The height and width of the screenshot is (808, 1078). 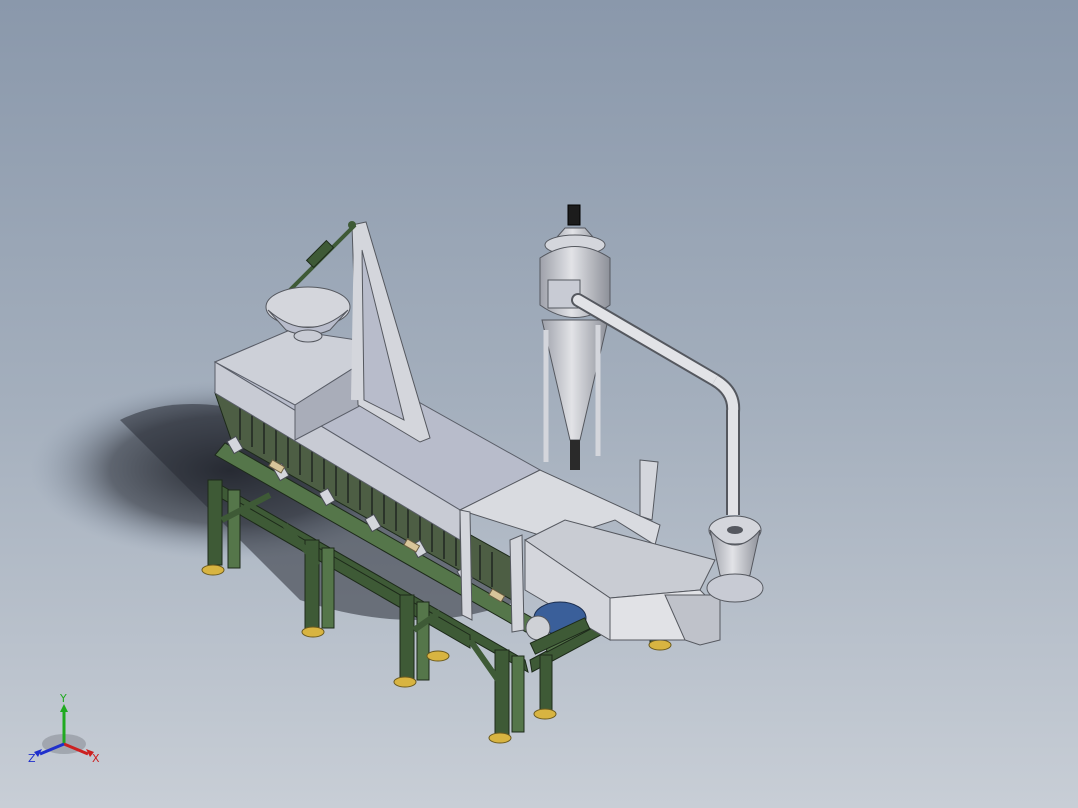 I want to click on cyclone-exhaust-cap, so click(x=574, y=215).